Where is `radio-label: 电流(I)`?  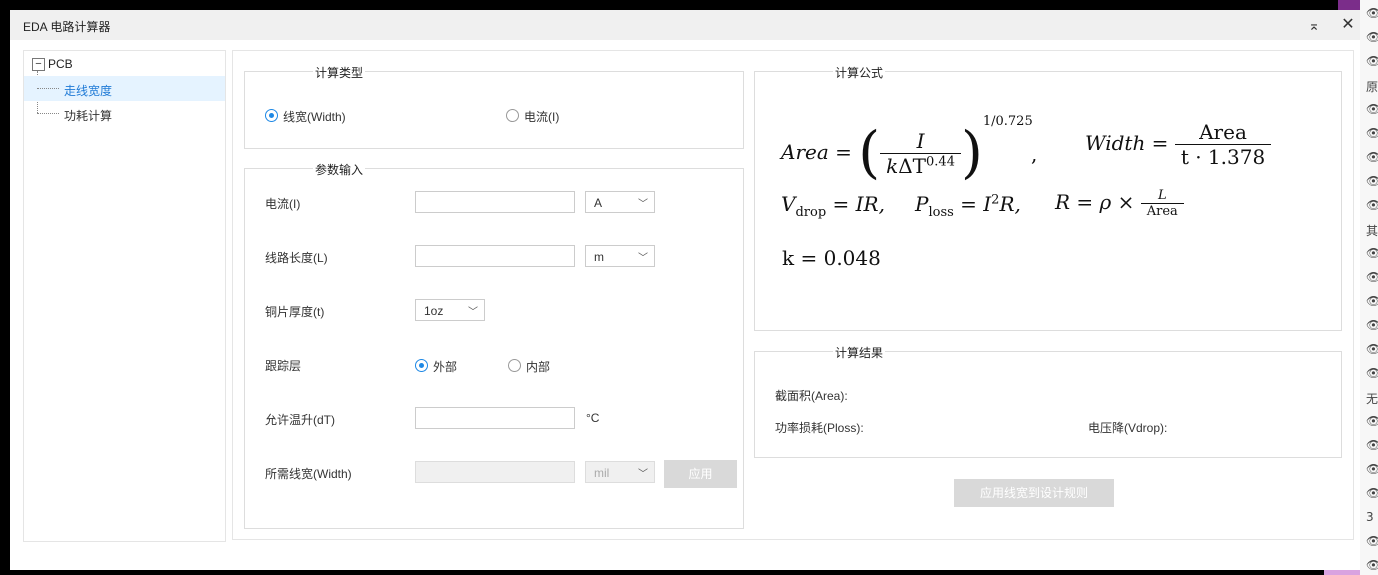
radio-label: 电流(I) is located at coordinates (542, 117).